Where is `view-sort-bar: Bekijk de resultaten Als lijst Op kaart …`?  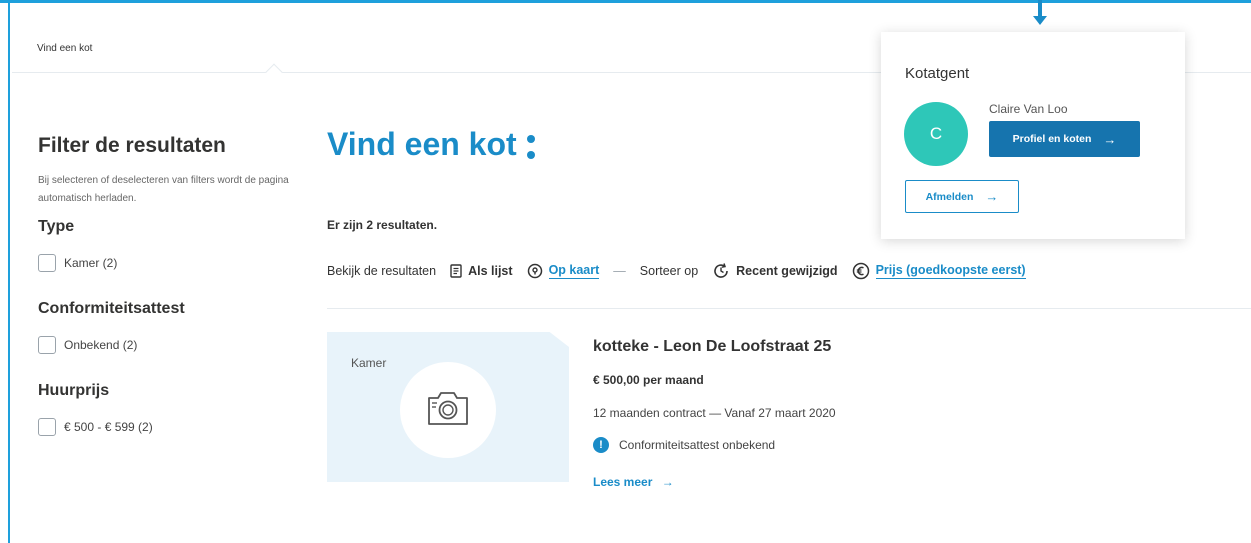
view-sort-bar: Bekijk de resultaten Als lijst Op kaart … is located at coordinates (683, 271).